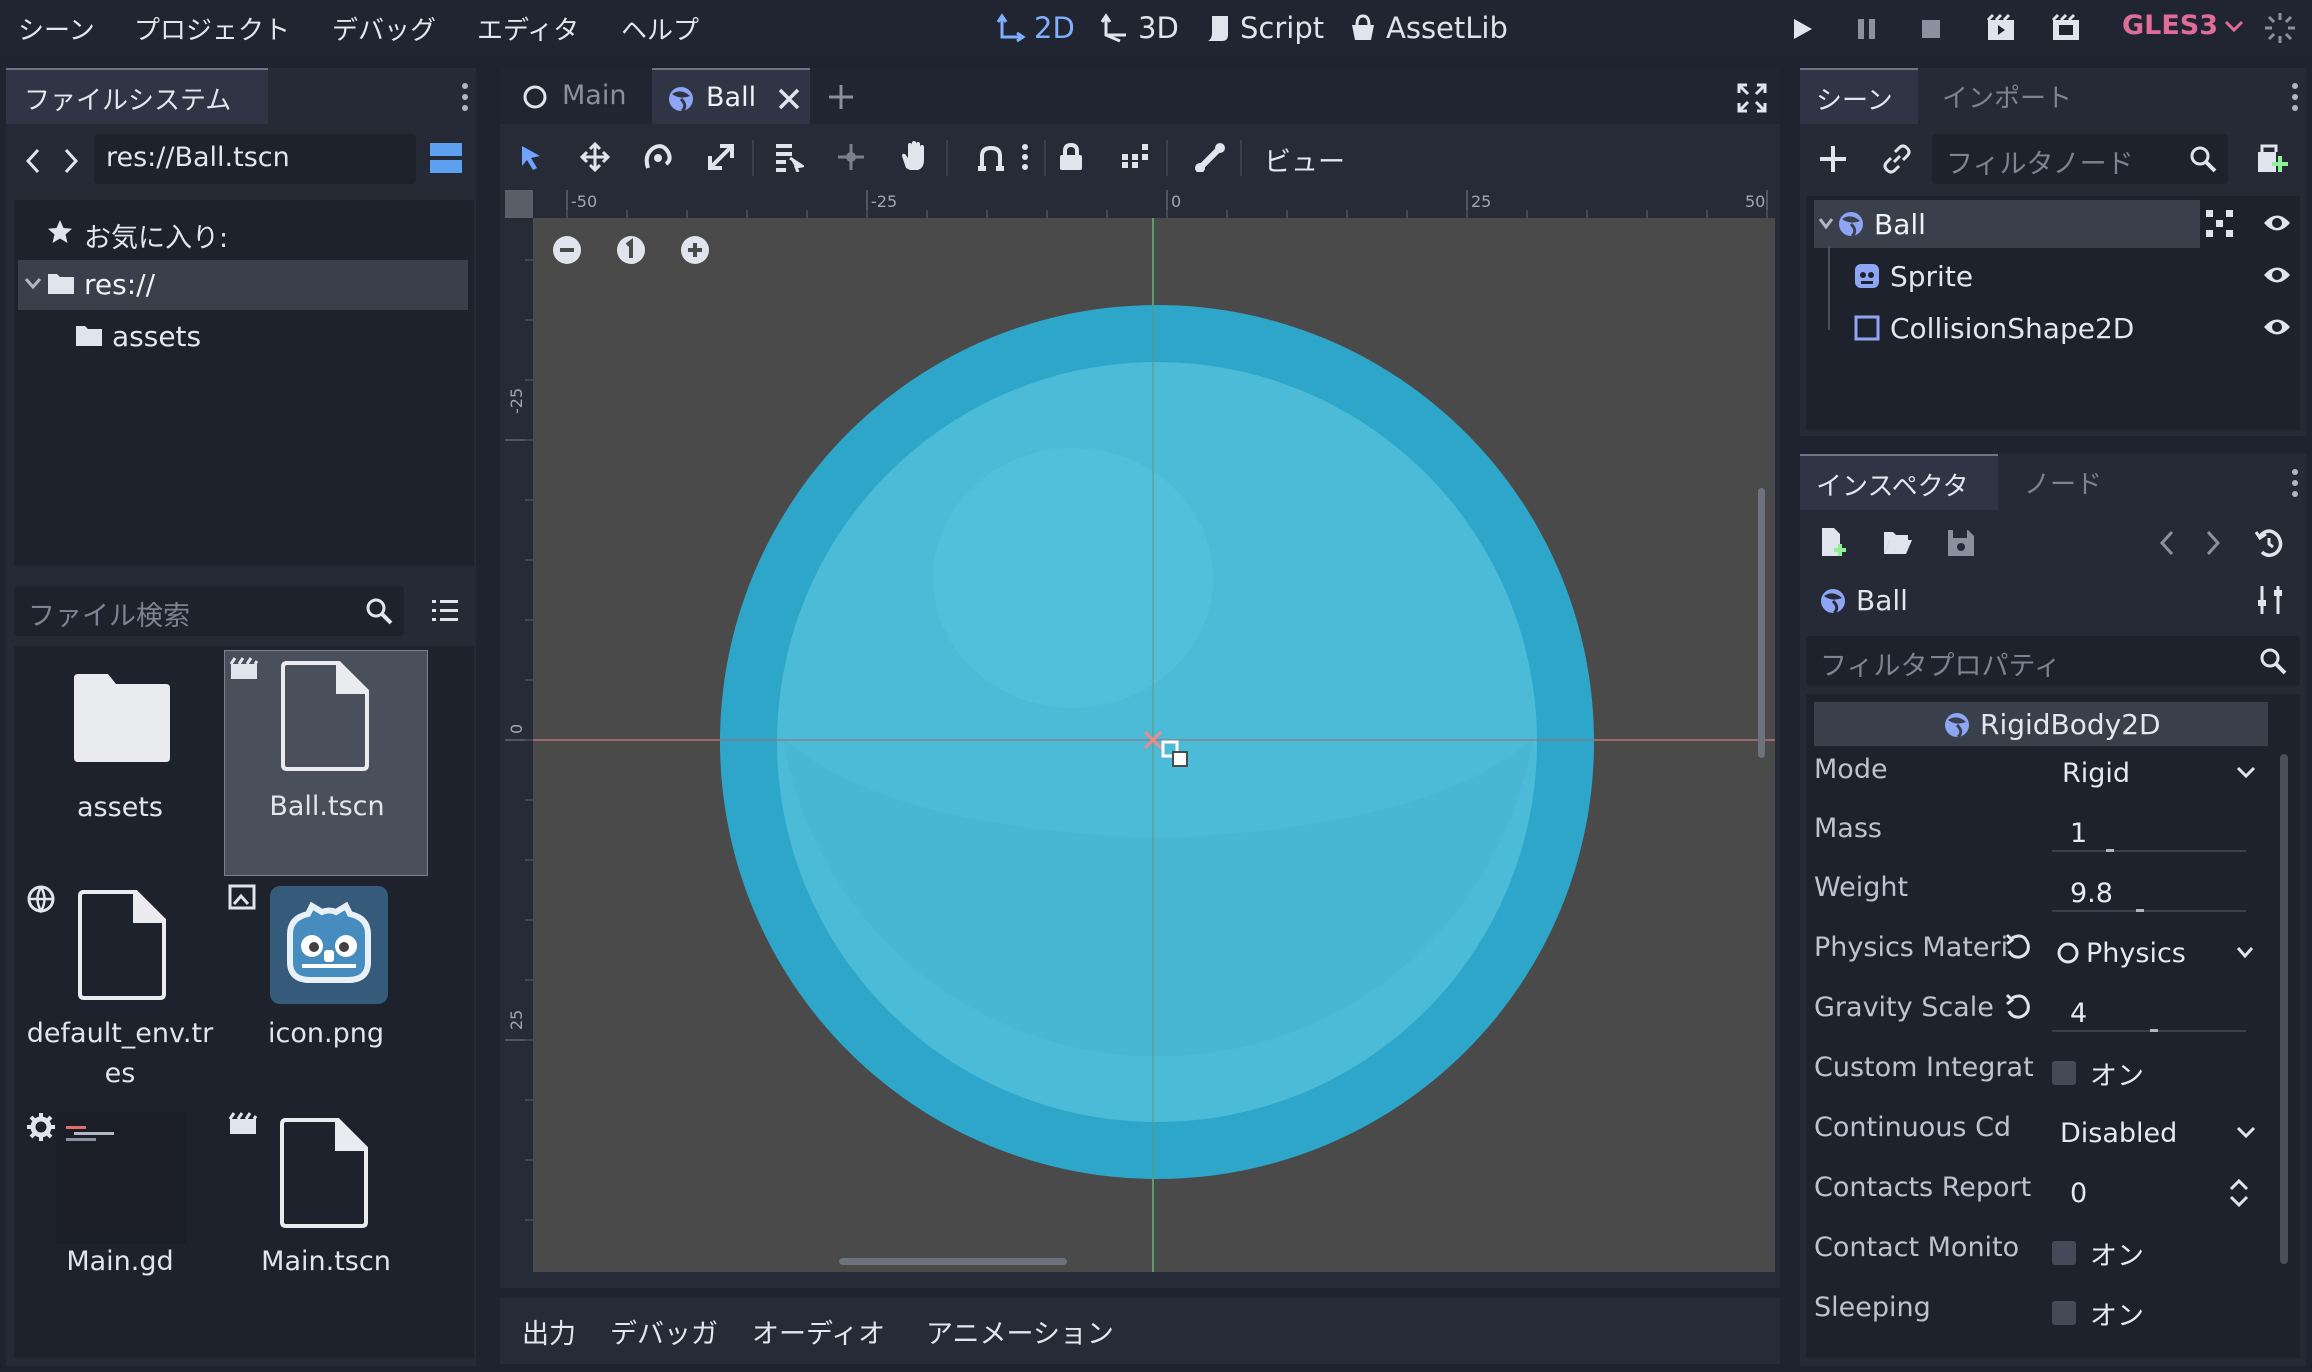 Image resolution: width=2312 pixels, height=1372 pixels. I want to click on tree-item-assets: assets, so click(243, 337).